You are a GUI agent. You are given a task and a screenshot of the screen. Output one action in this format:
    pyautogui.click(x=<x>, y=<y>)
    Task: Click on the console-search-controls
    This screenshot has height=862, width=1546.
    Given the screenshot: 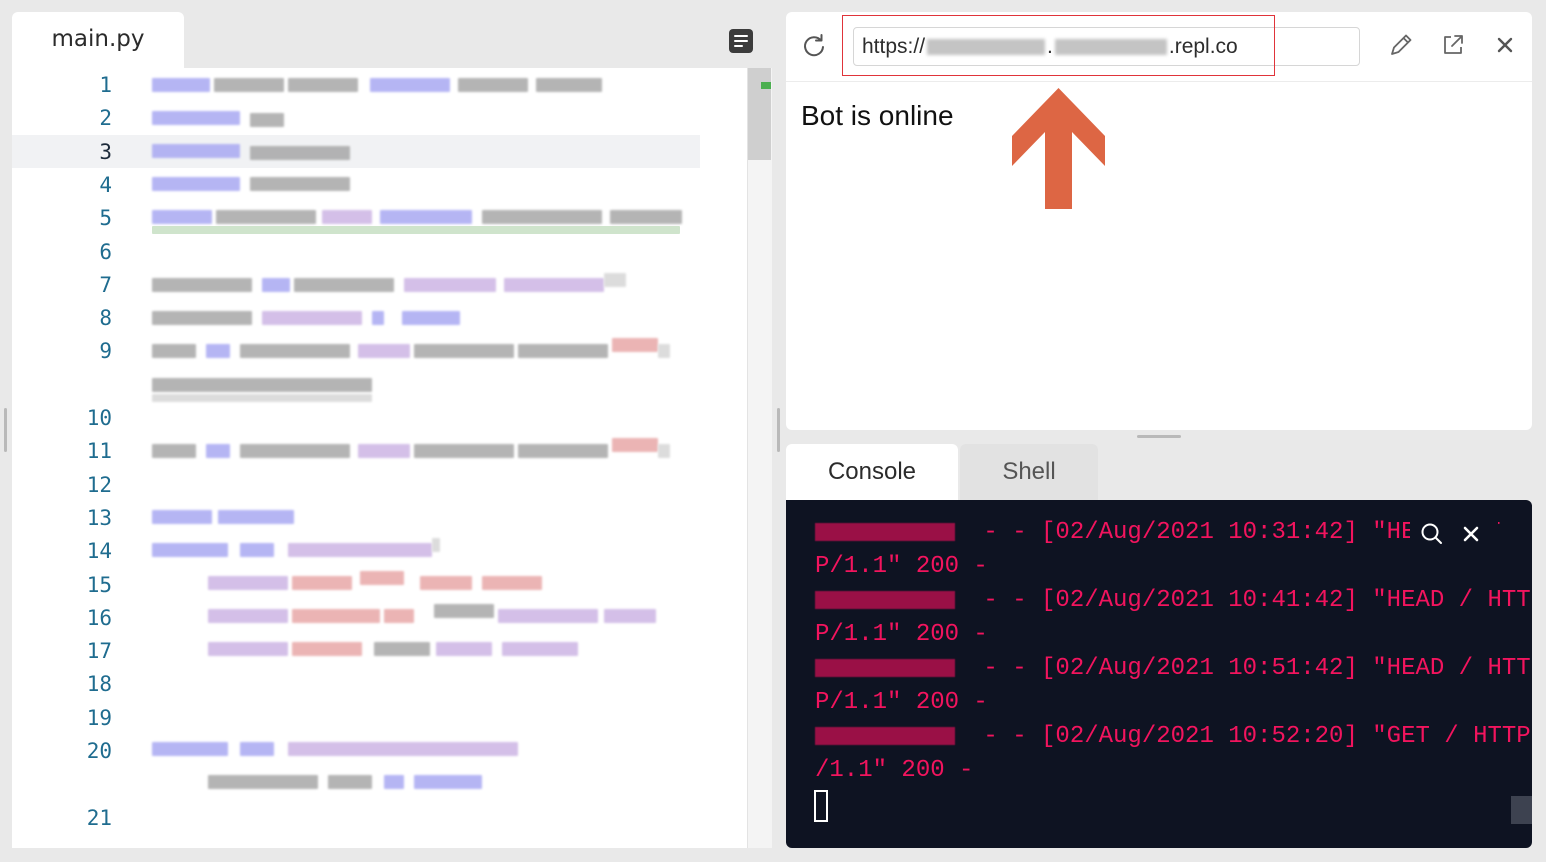 What is the action you would take?
    pyautogui.click(x=1454, y=534)
    